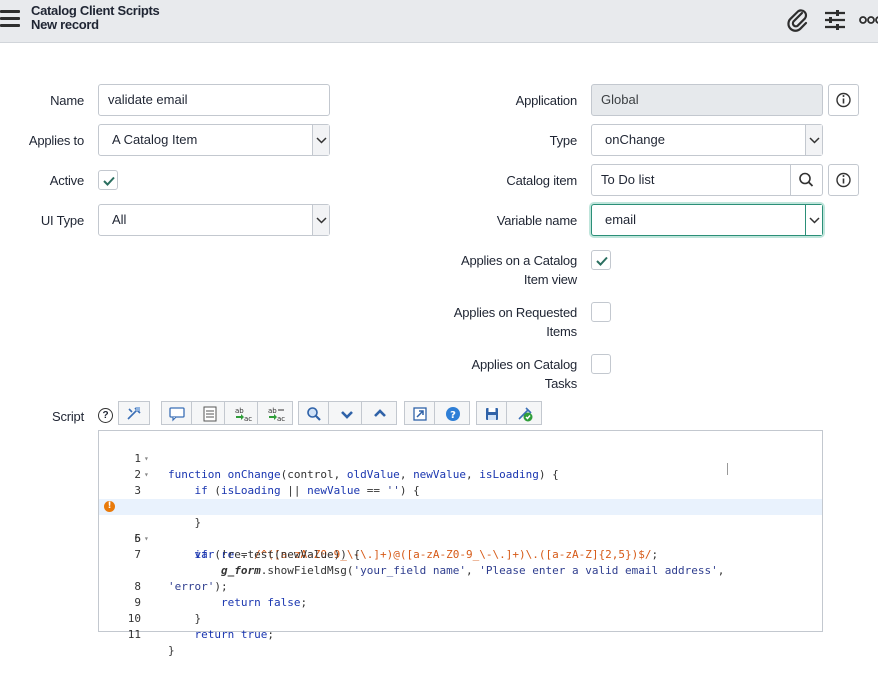 This screenshot has width=878, height=675. Describe the element at coordinates (546, 100) in the screenshot. I see `application-label: Application` at that location.